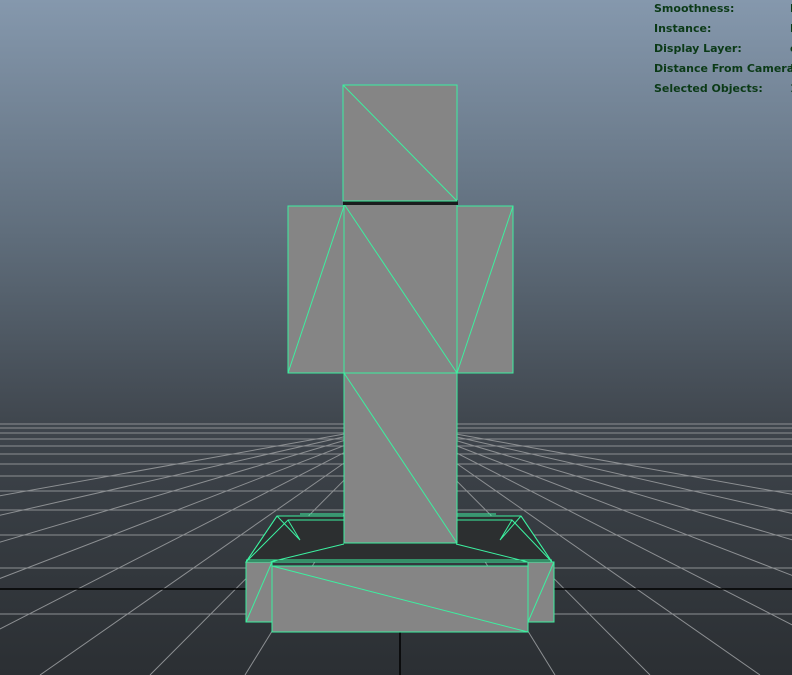 This screenshot has width=792, height=675. What do you see at coordinates (723, 32) in the screenshot?
I see `hud-row-instance: Instance: I` at bounding box center [723, 32].